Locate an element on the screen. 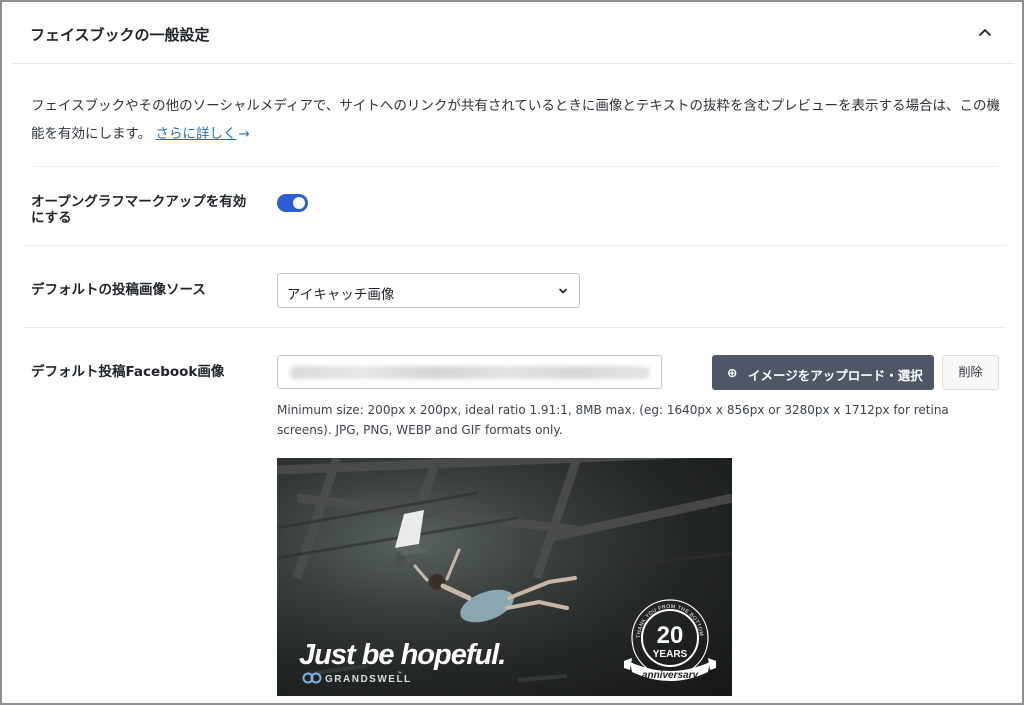  toggle-knob is located at coordinates (299, 203).